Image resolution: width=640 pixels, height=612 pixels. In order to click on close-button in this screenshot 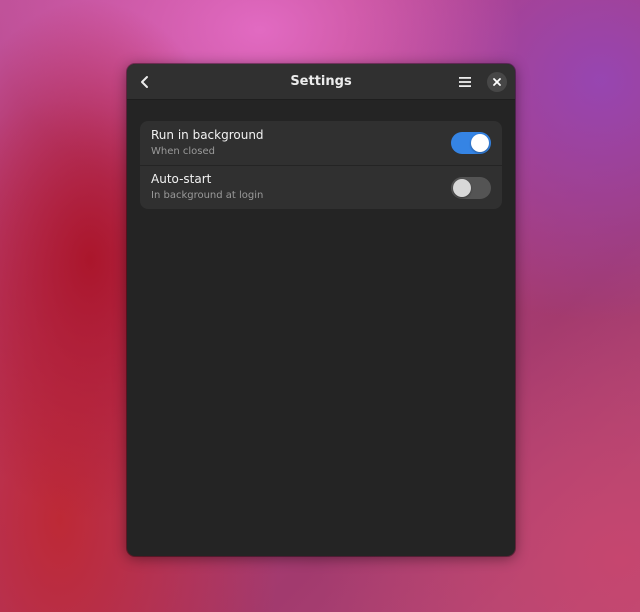, I will do `click(497, 82)`.